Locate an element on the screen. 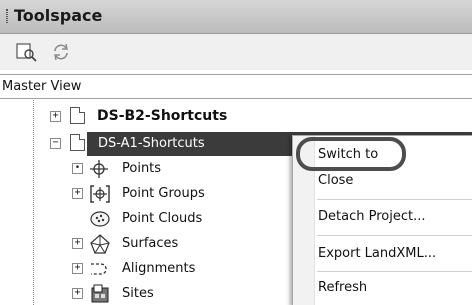  tree-guide-line is located at coordinates (33, 202).